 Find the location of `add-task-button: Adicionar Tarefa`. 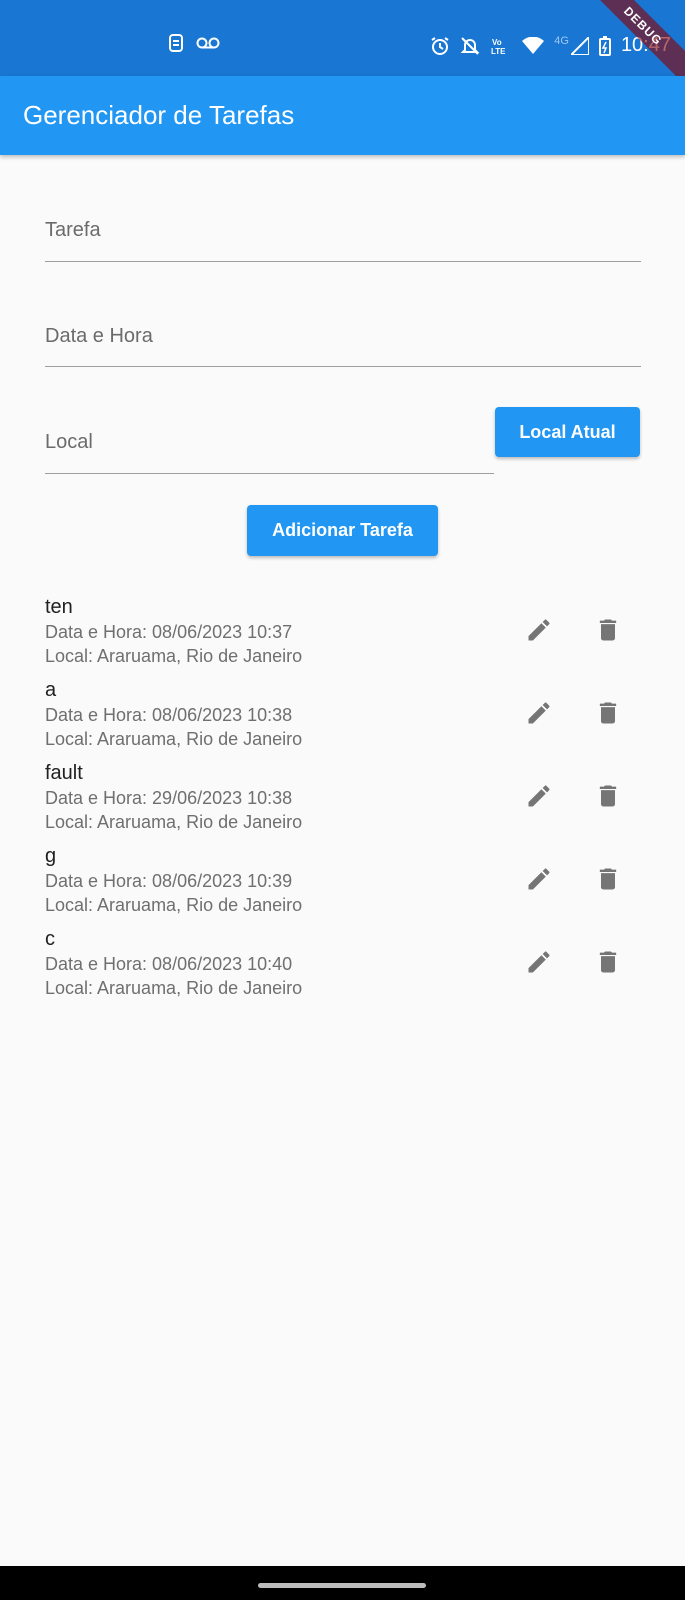

add-task-button: Adicionar Tarefa is located at coordinates (342, 530).